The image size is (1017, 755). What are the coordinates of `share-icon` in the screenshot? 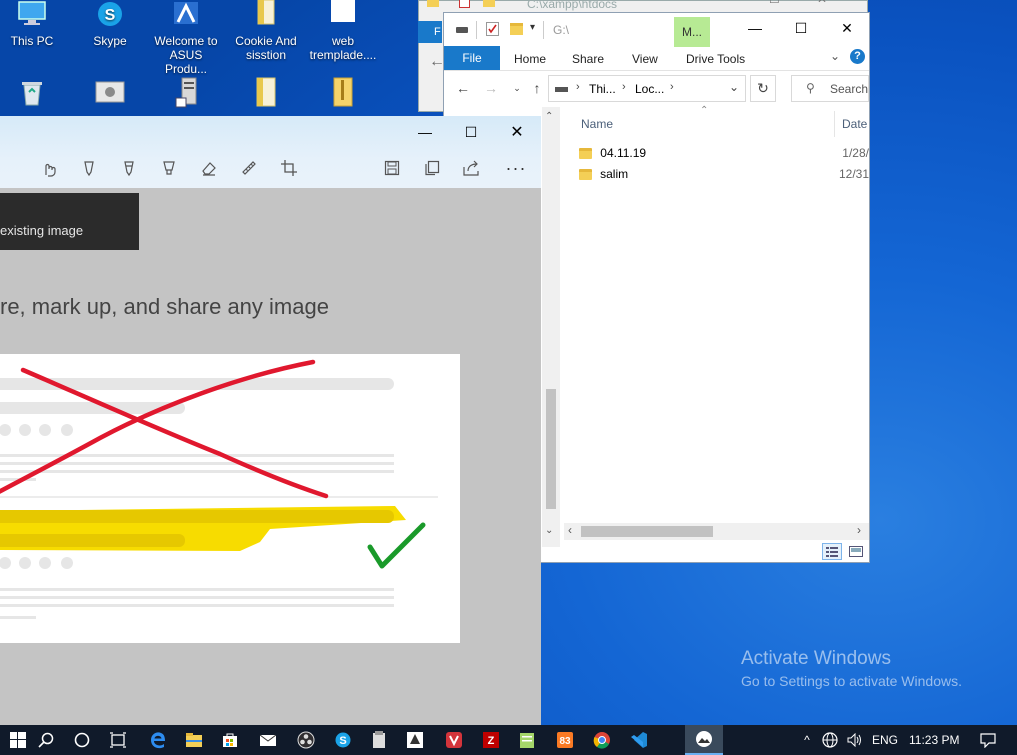 It's located at (472, 168).